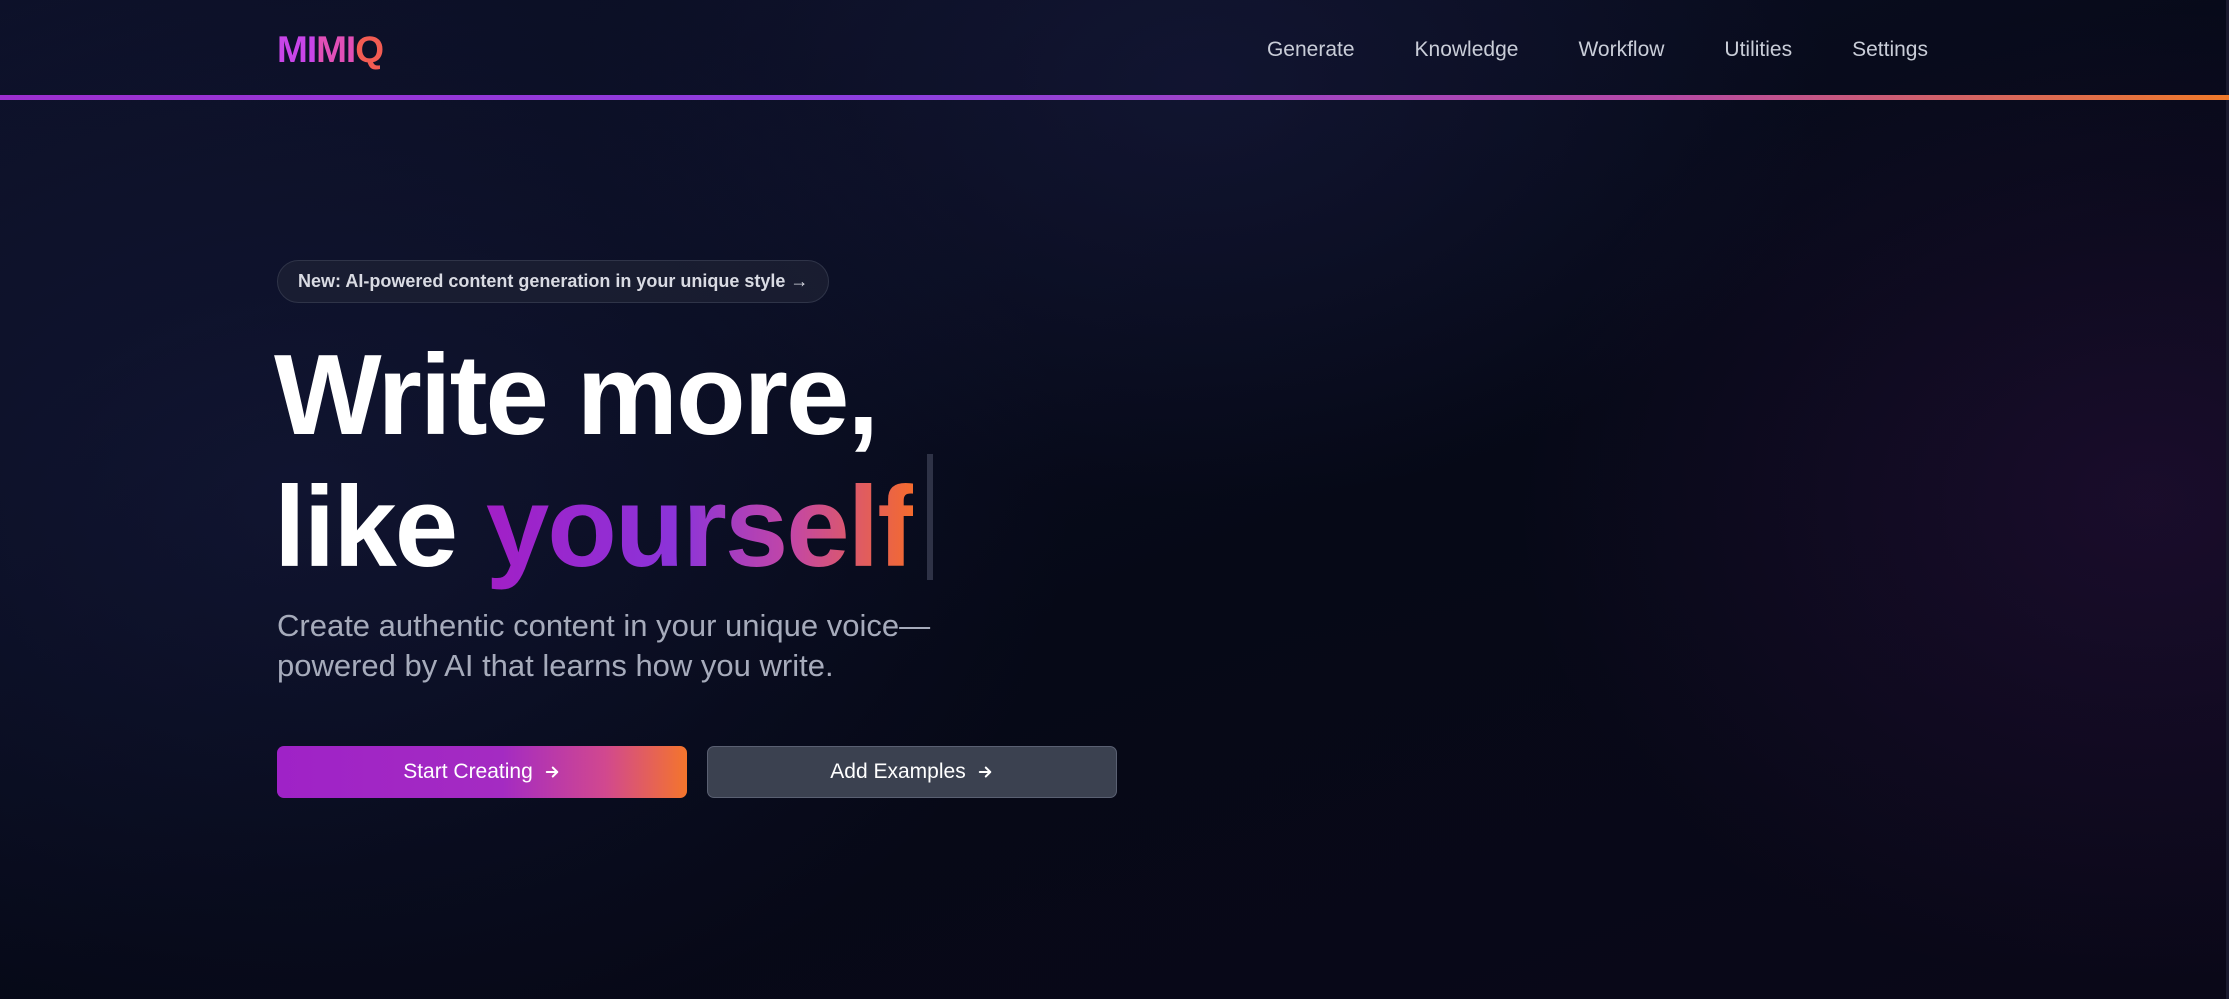 Image resolution: width=2229 pixels, height=999 pixels. I want to click on headline-line-2: like yourself, so click(604, 520).